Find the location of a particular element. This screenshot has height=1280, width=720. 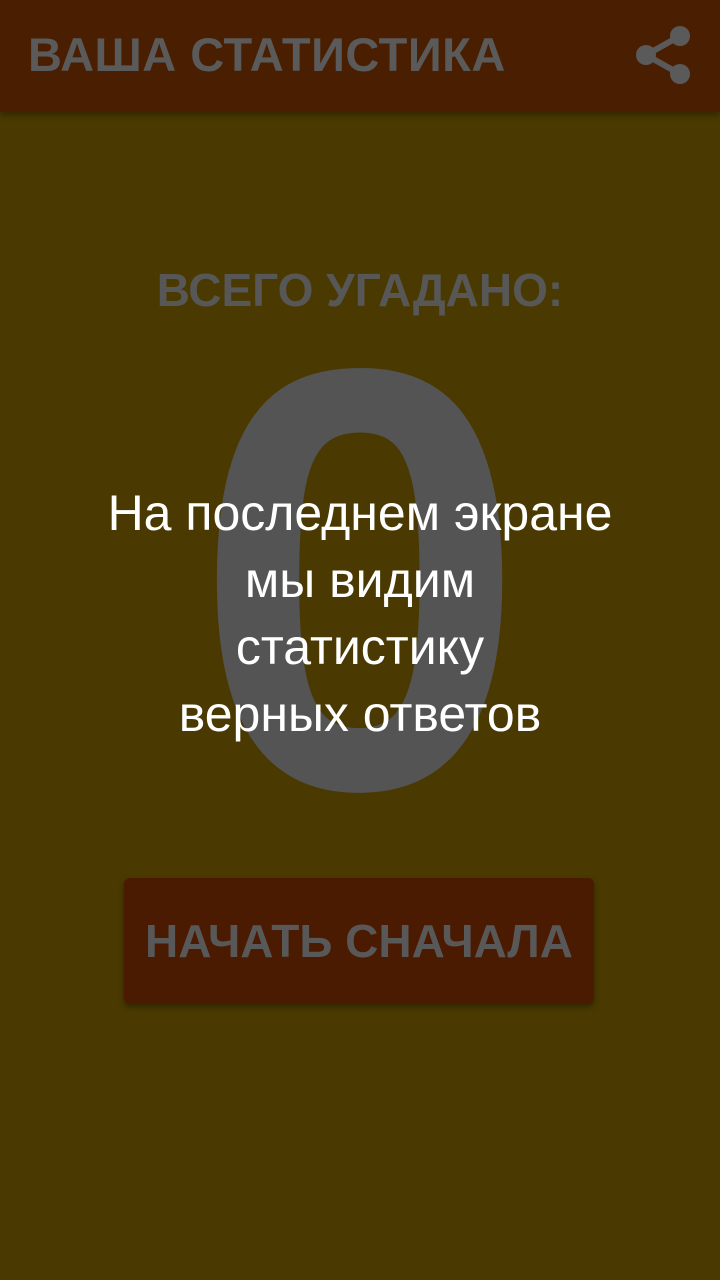

restart-button-label: НАЧАТЬ СНАЧАЛА is located at coordinates (359, 941).